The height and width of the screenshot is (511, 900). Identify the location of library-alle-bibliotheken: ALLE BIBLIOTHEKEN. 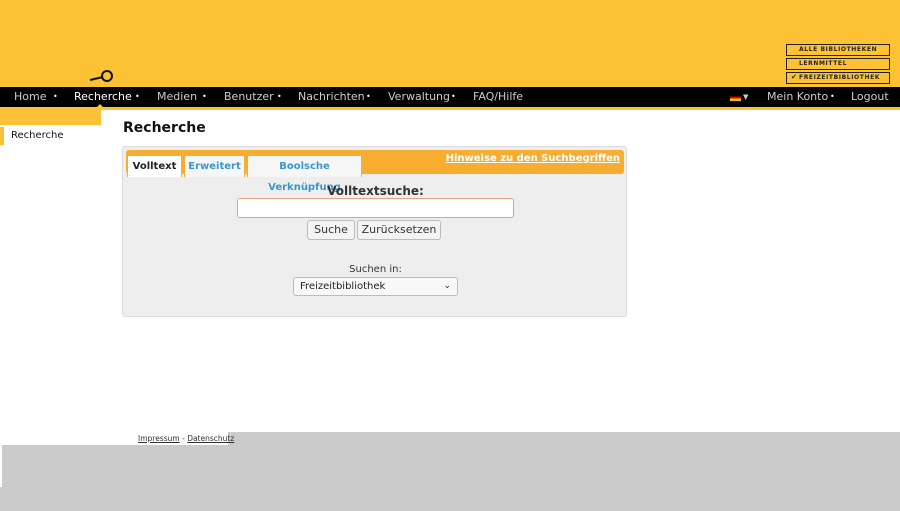
(838, 50).